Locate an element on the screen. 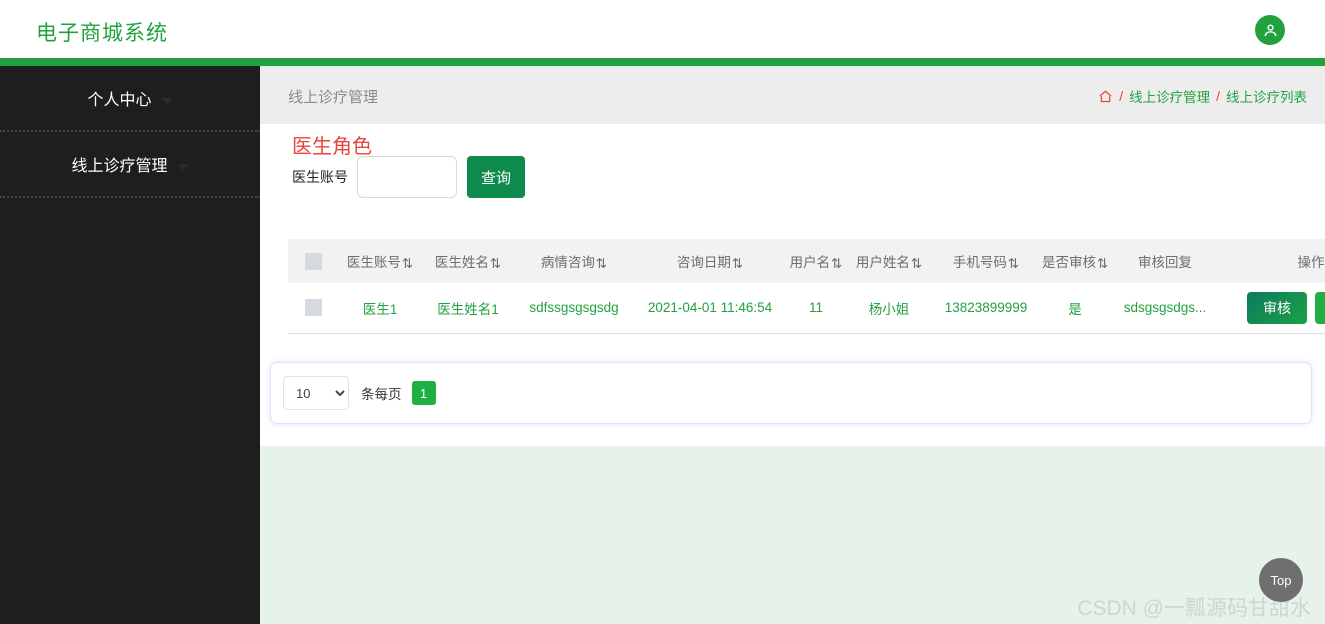  breadcrumb-link-2: 线上诊疗列表 is located at coordinates (1266, 96).